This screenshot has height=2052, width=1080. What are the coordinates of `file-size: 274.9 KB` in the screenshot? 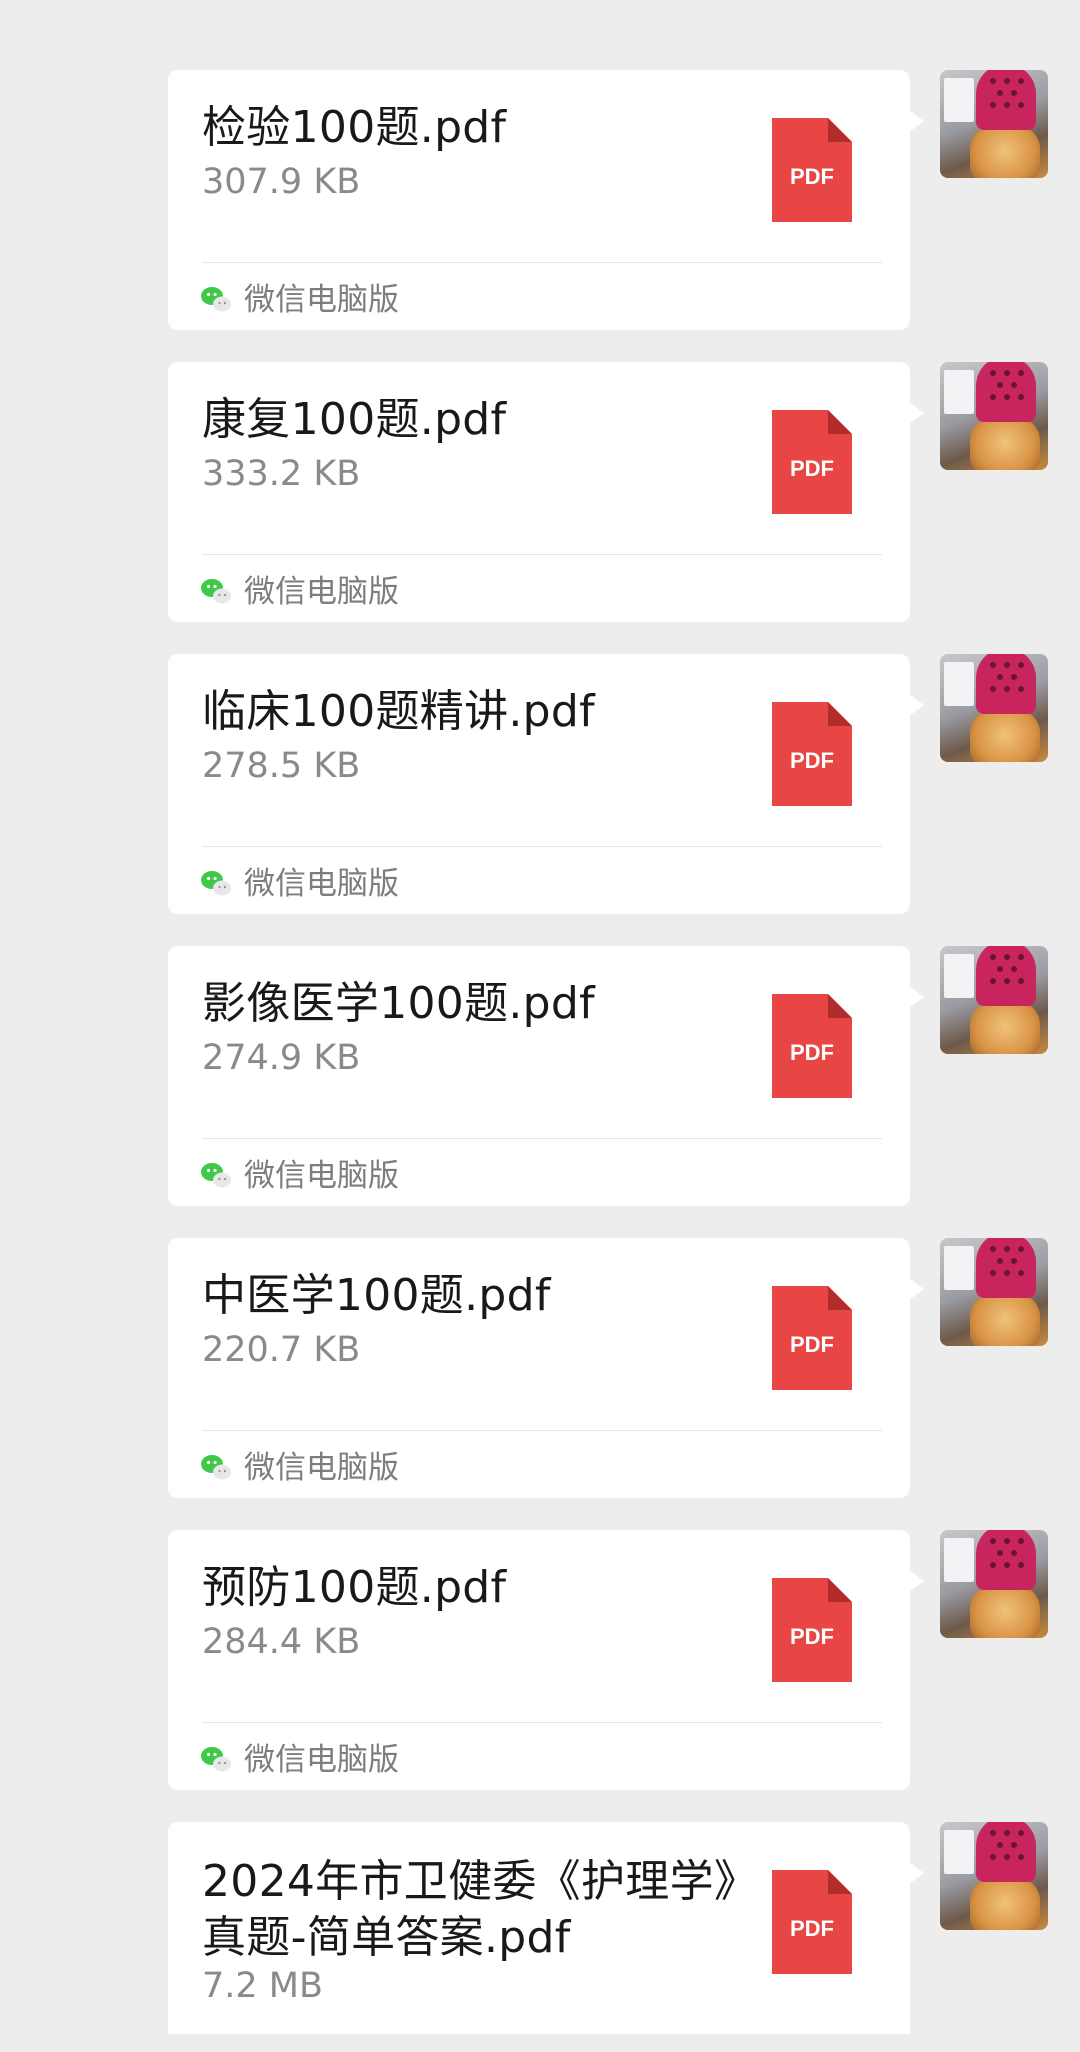 It's located at (281, 1058).